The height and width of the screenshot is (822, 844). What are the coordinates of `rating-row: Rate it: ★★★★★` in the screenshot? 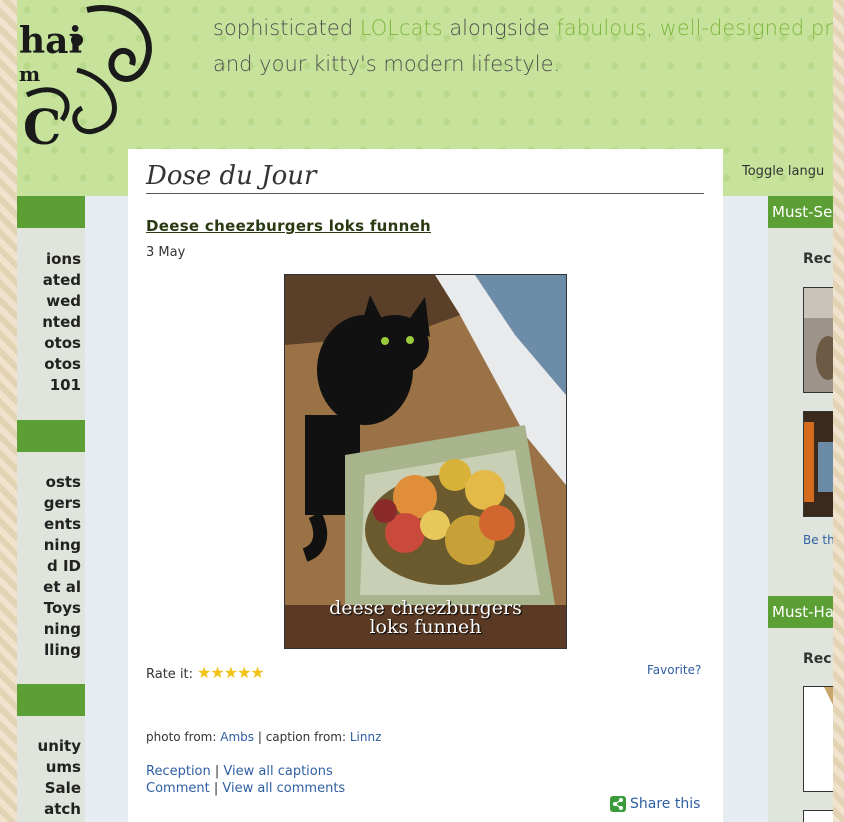 It's located at (205, 672).